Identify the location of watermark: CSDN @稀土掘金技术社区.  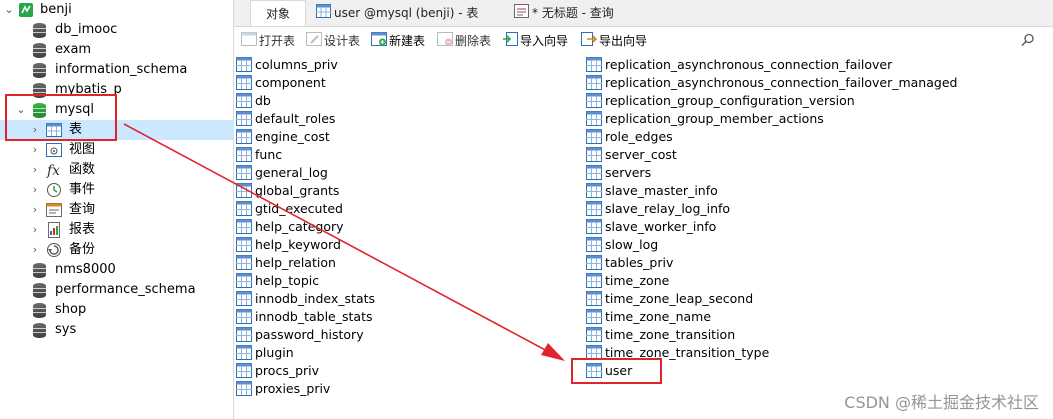
(941, 402).